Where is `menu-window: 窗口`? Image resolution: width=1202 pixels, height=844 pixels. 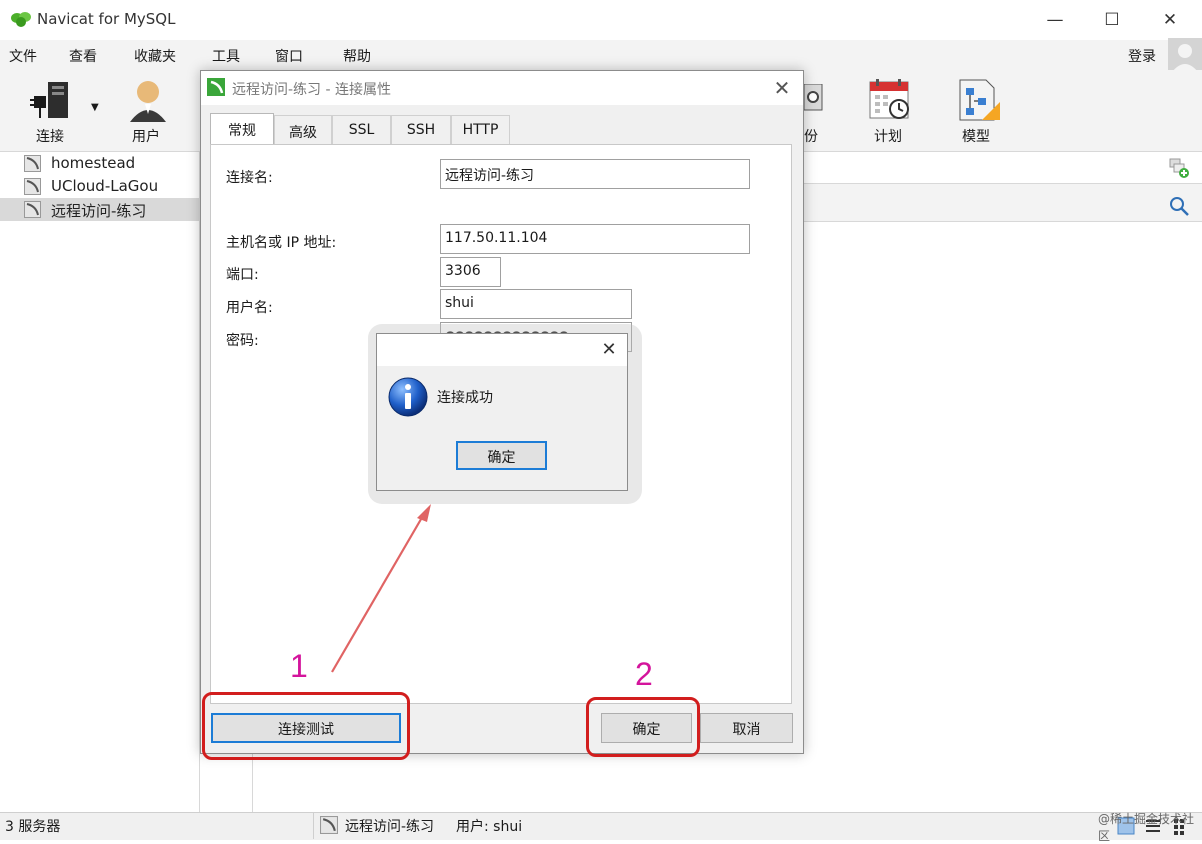 menu-window: 窗口 is located at coordinates (289, 56).